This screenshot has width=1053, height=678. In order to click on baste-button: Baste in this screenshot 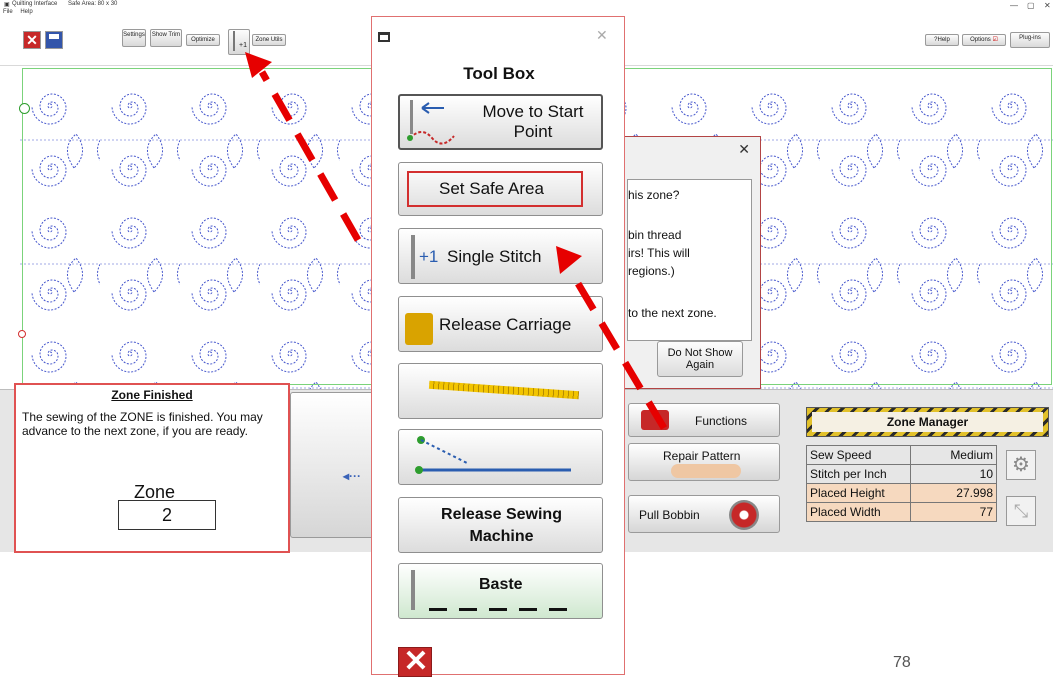, I will do `click(500, 591)`.